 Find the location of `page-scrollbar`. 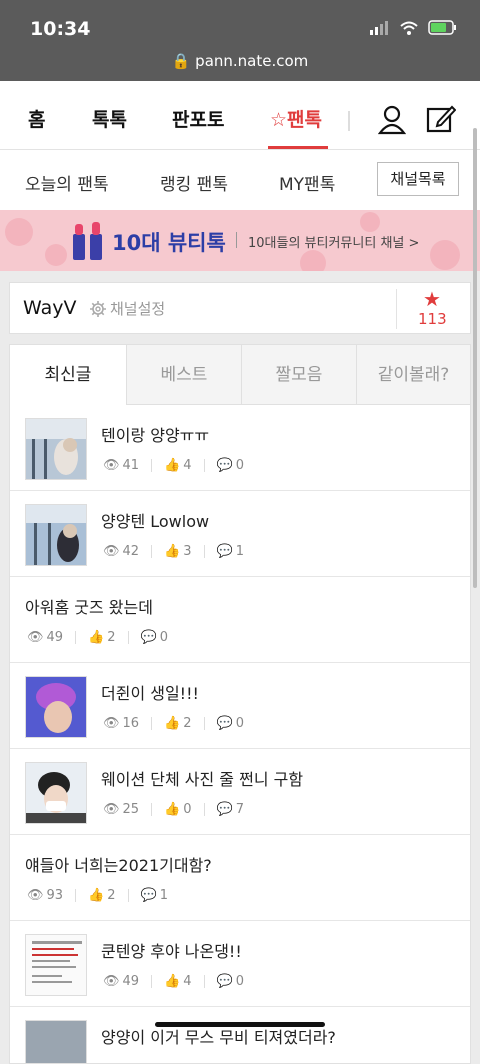

page-scrollbar is located at coordinates (475, 358).